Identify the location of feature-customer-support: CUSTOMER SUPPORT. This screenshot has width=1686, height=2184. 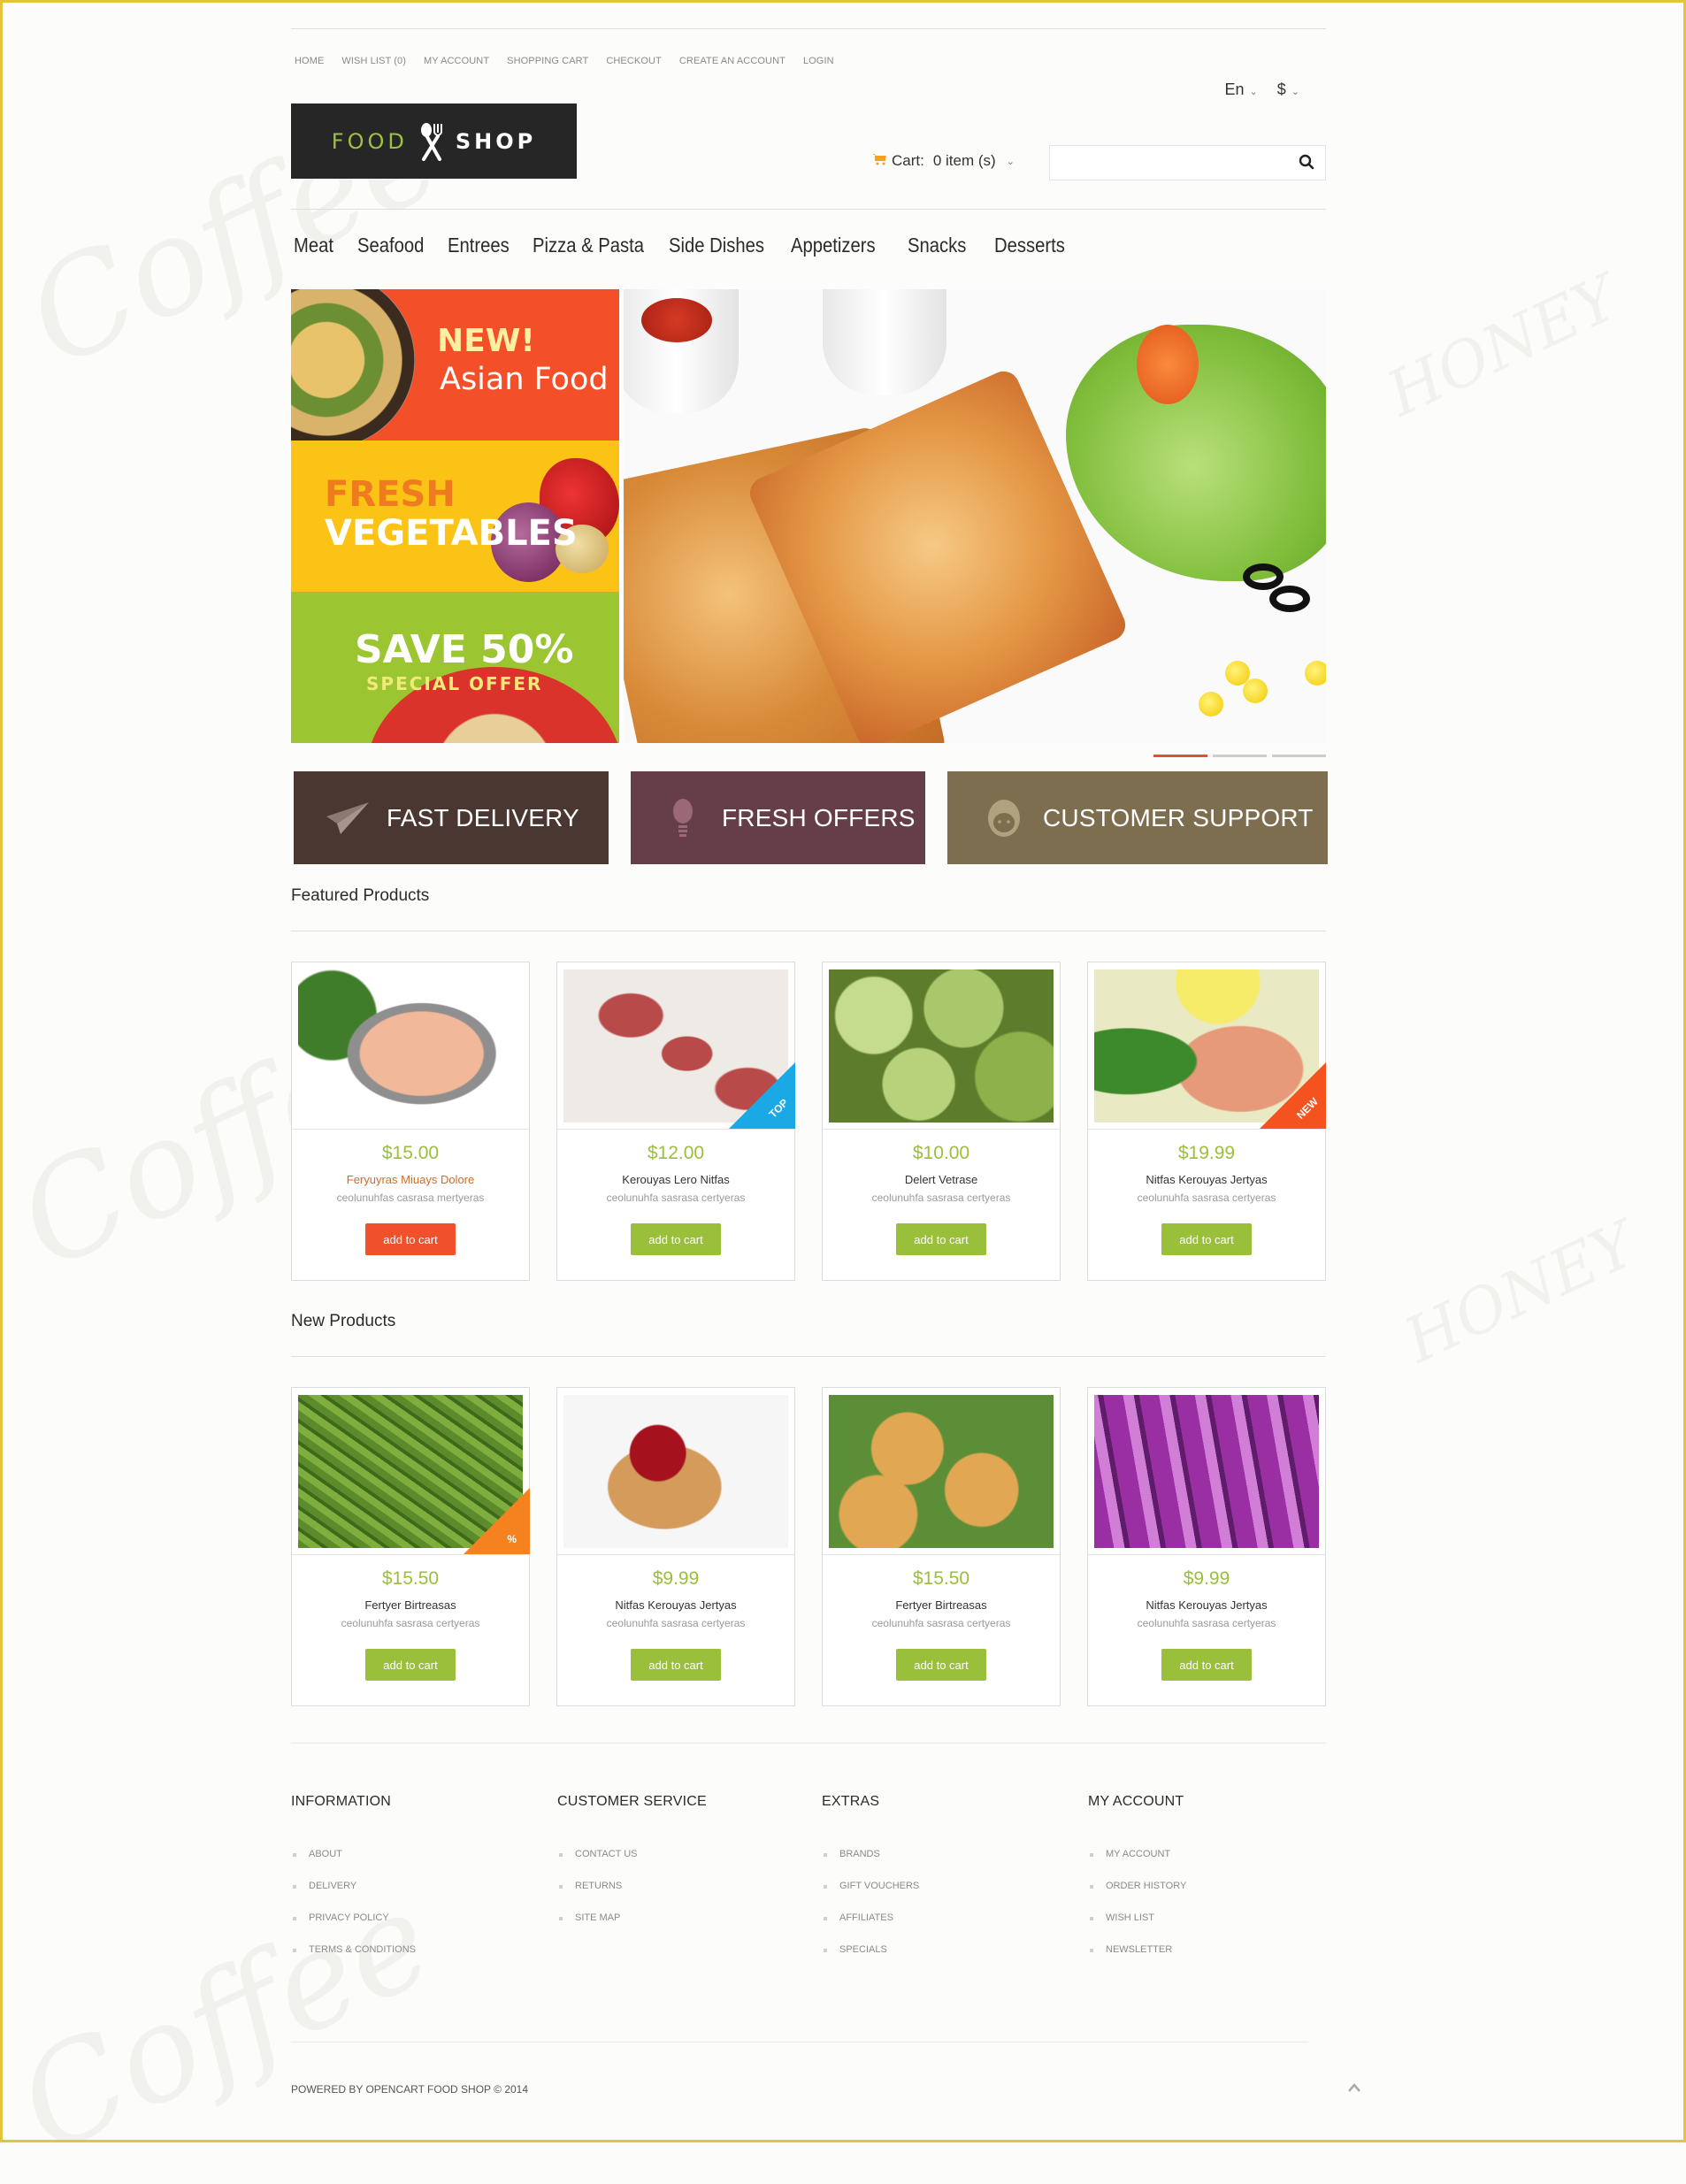
(1137, 817).